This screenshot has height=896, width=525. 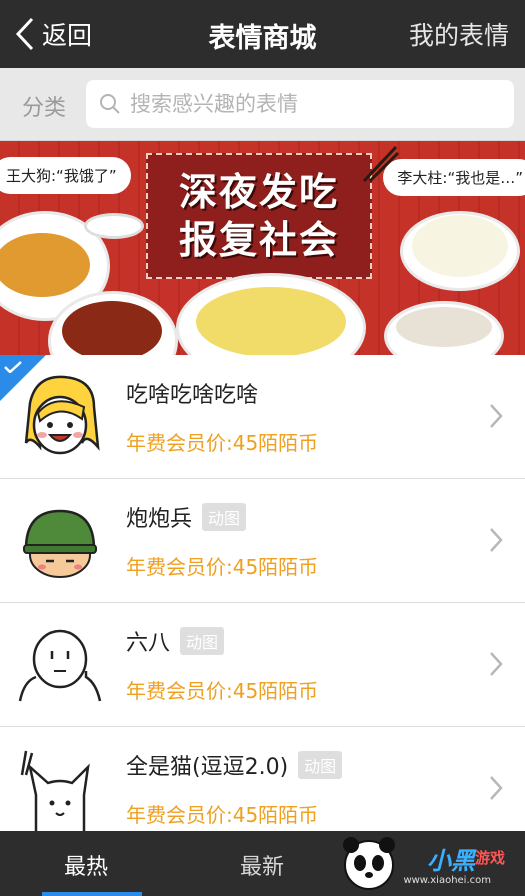 I want to click on tab-new: 最新, so click(x=262, y=865).